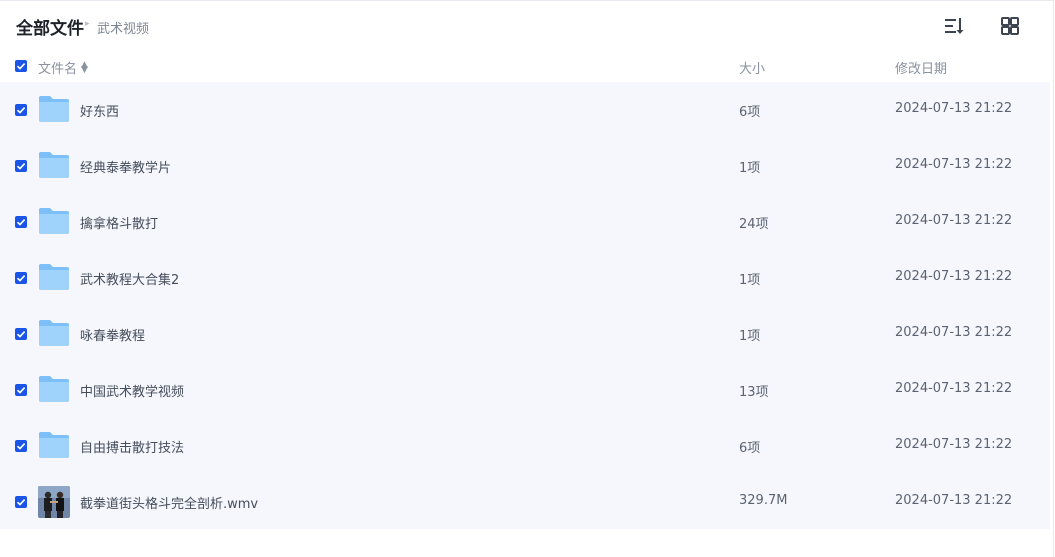  Describe the element at coordinates (50, 26) in the screenshot. I see `breadcrumb-root: 全部文件` at that location.